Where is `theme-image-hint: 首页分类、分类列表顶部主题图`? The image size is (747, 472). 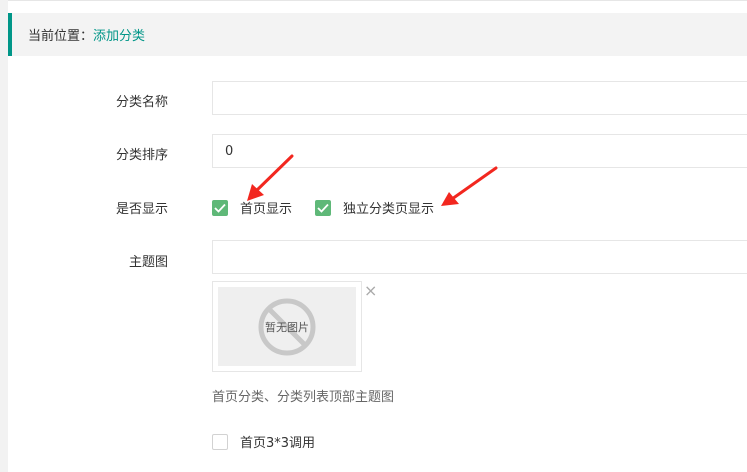
theme-image-hint: 首页分类、分类列表顶部主题图 is located at coordinates (303, 397).